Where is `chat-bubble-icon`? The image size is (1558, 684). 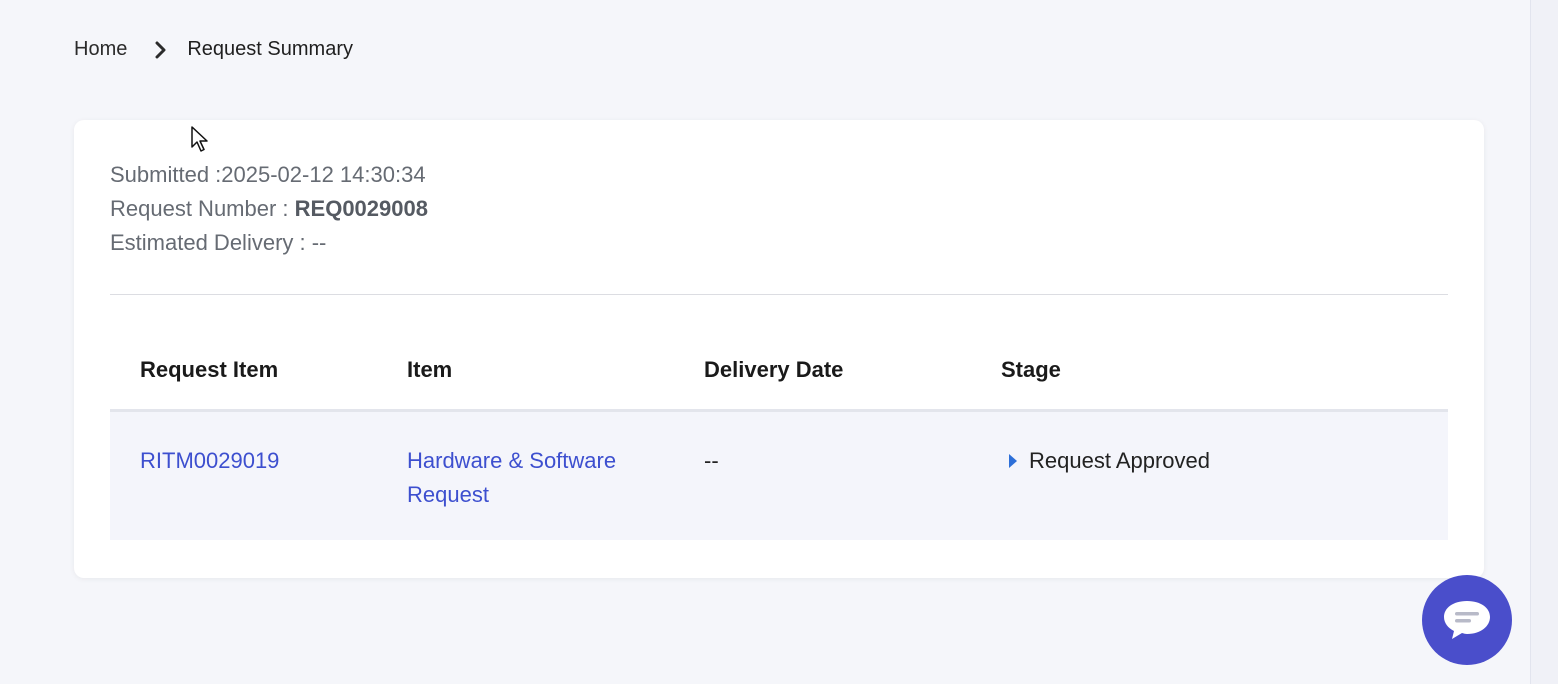
chat-bubble-icon is located at coordinates (1467, 620).